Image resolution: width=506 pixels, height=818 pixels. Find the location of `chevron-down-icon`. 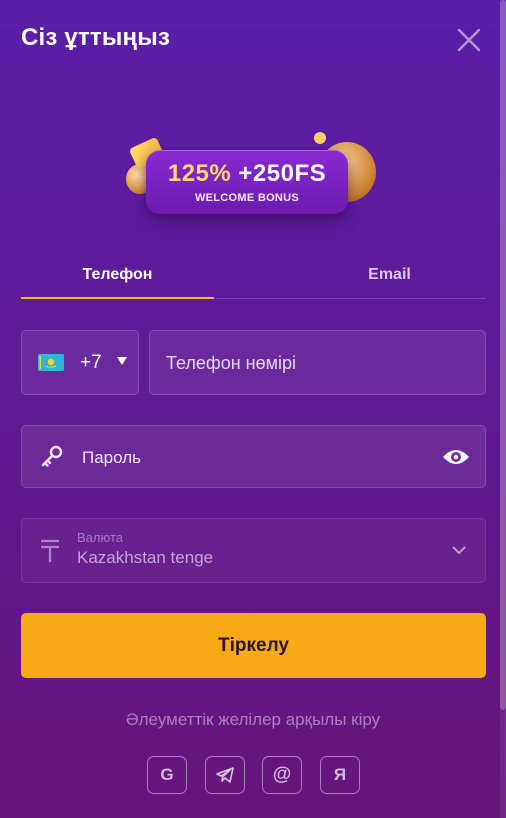

chevron-down-icon is located at coordinates (459, 550).